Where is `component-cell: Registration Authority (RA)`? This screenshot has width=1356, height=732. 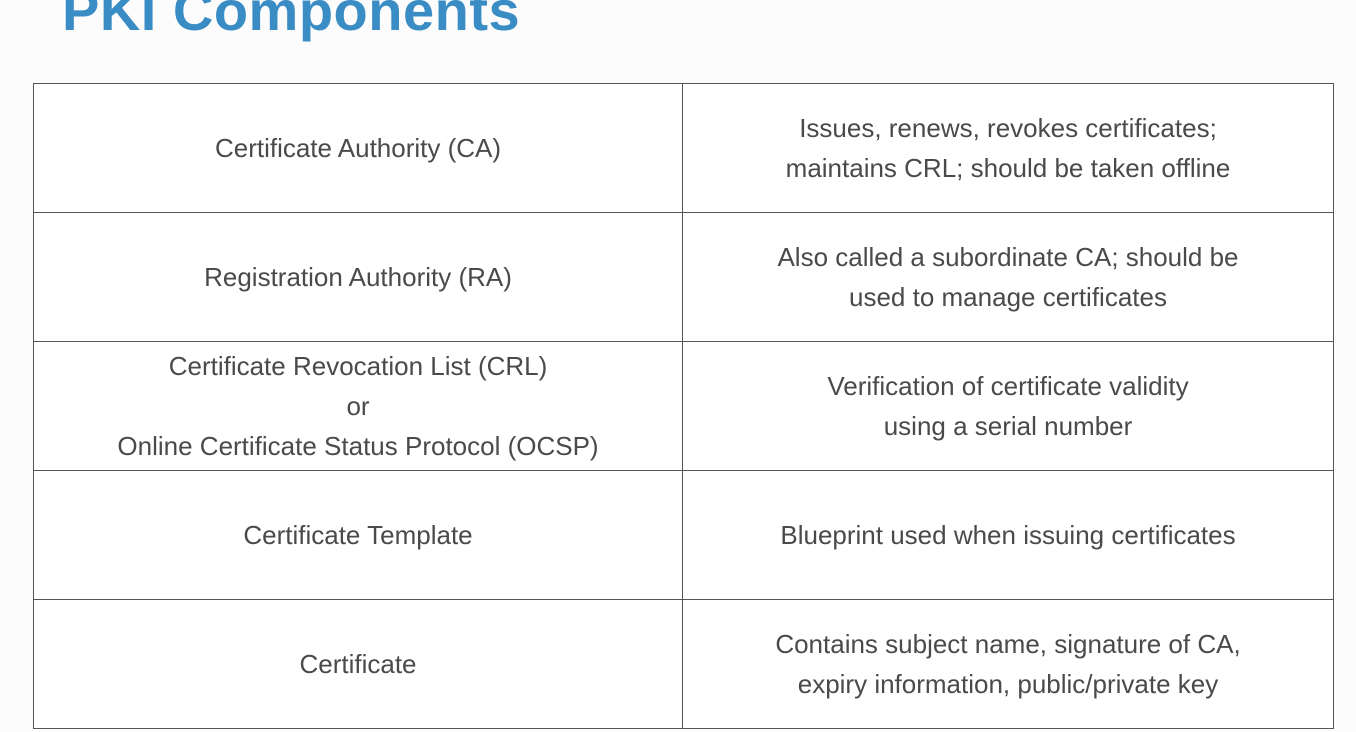
component-cell: Registration Authority (RA) is located at coordinates (358, 277).